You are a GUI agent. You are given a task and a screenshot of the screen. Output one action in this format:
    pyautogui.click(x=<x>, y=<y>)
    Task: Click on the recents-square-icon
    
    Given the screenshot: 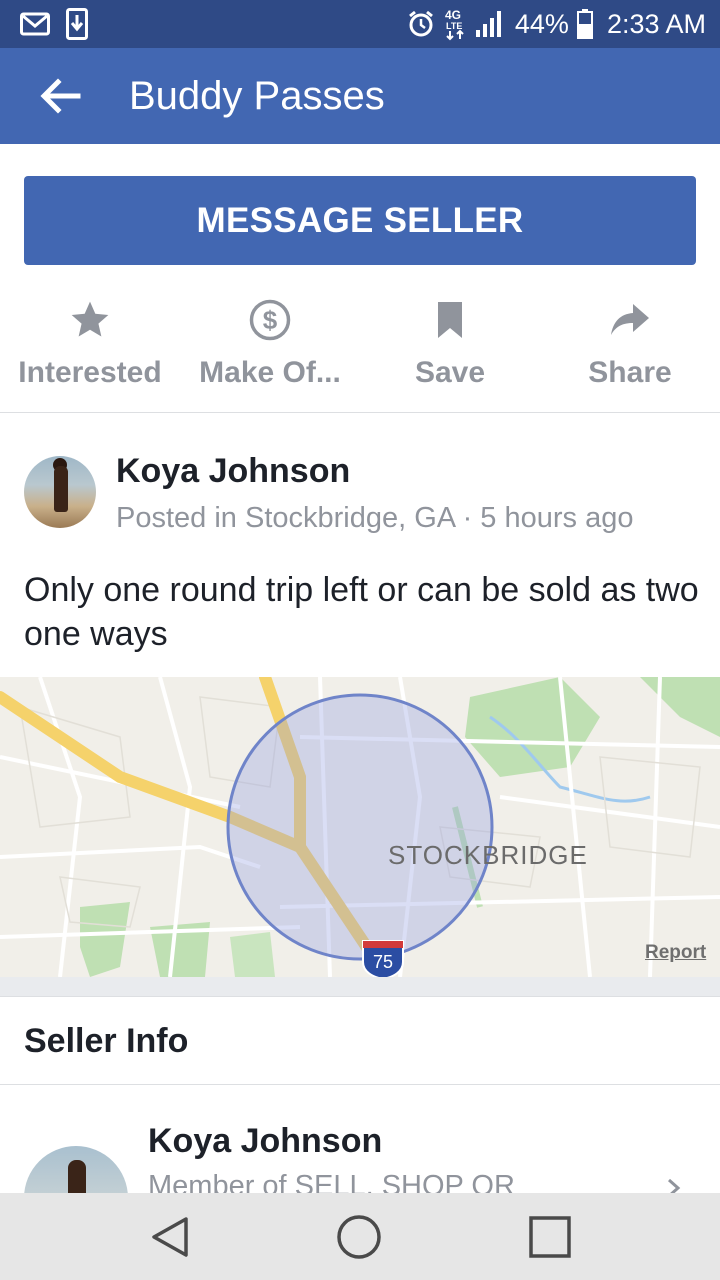 What is the action you would take?
    pyautogui.click(x=550, y=1237)
    